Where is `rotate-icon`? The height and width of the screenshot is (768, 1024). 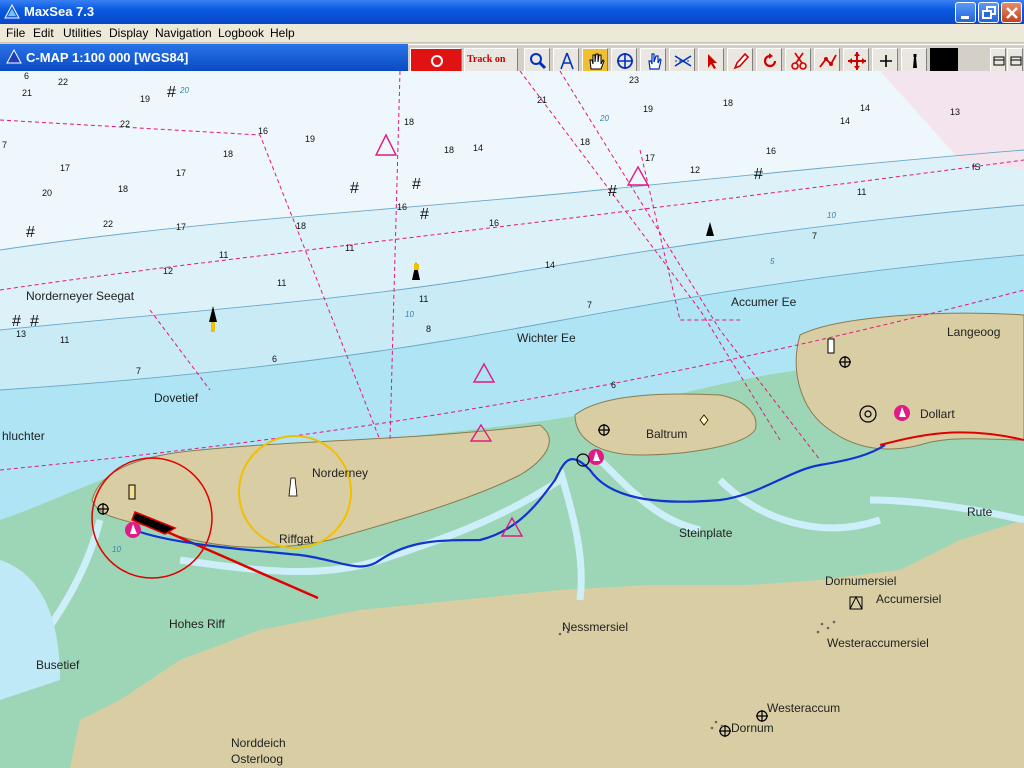
rotate-icon is located at coordinates (770, 60).